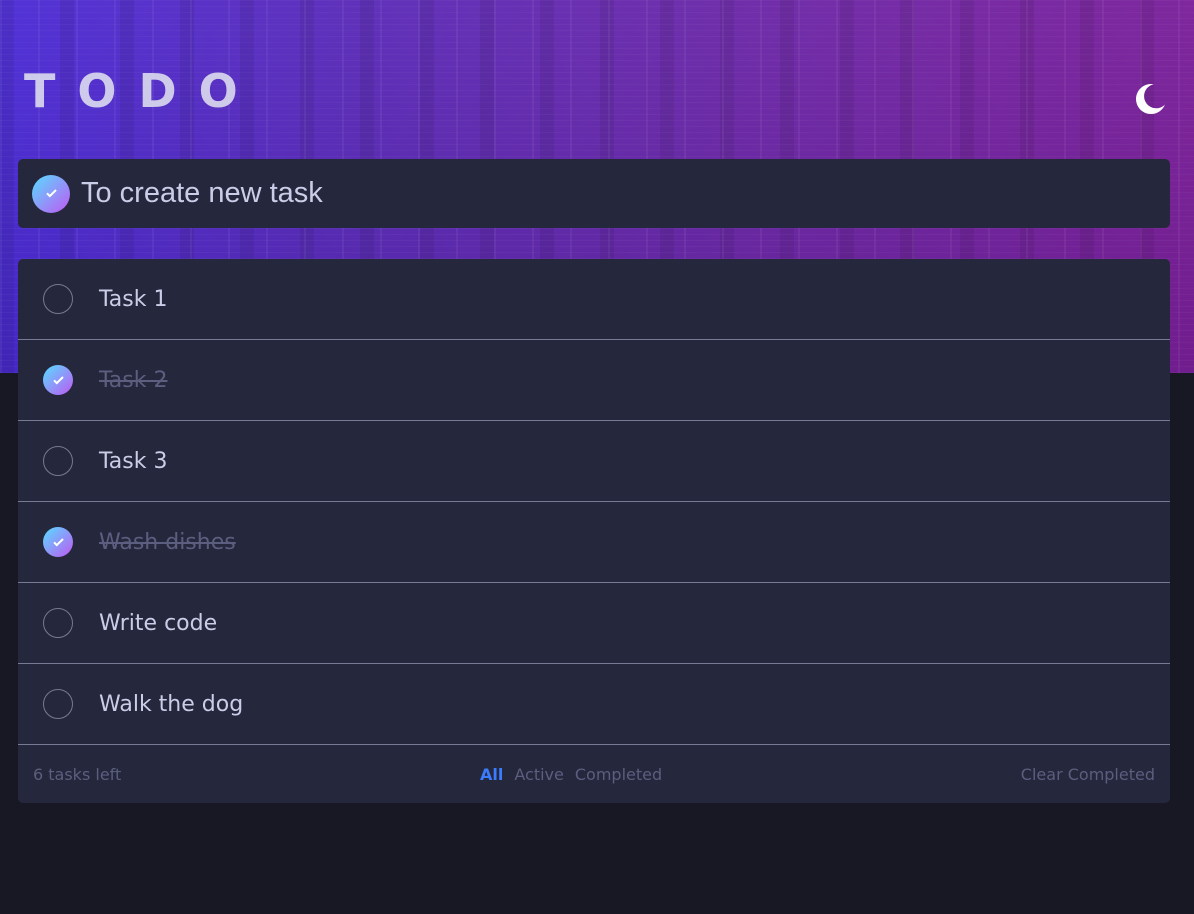  Describe the element at coordinates (594, 299) in the screenshot. I see `task-item: Task 1` at that location.